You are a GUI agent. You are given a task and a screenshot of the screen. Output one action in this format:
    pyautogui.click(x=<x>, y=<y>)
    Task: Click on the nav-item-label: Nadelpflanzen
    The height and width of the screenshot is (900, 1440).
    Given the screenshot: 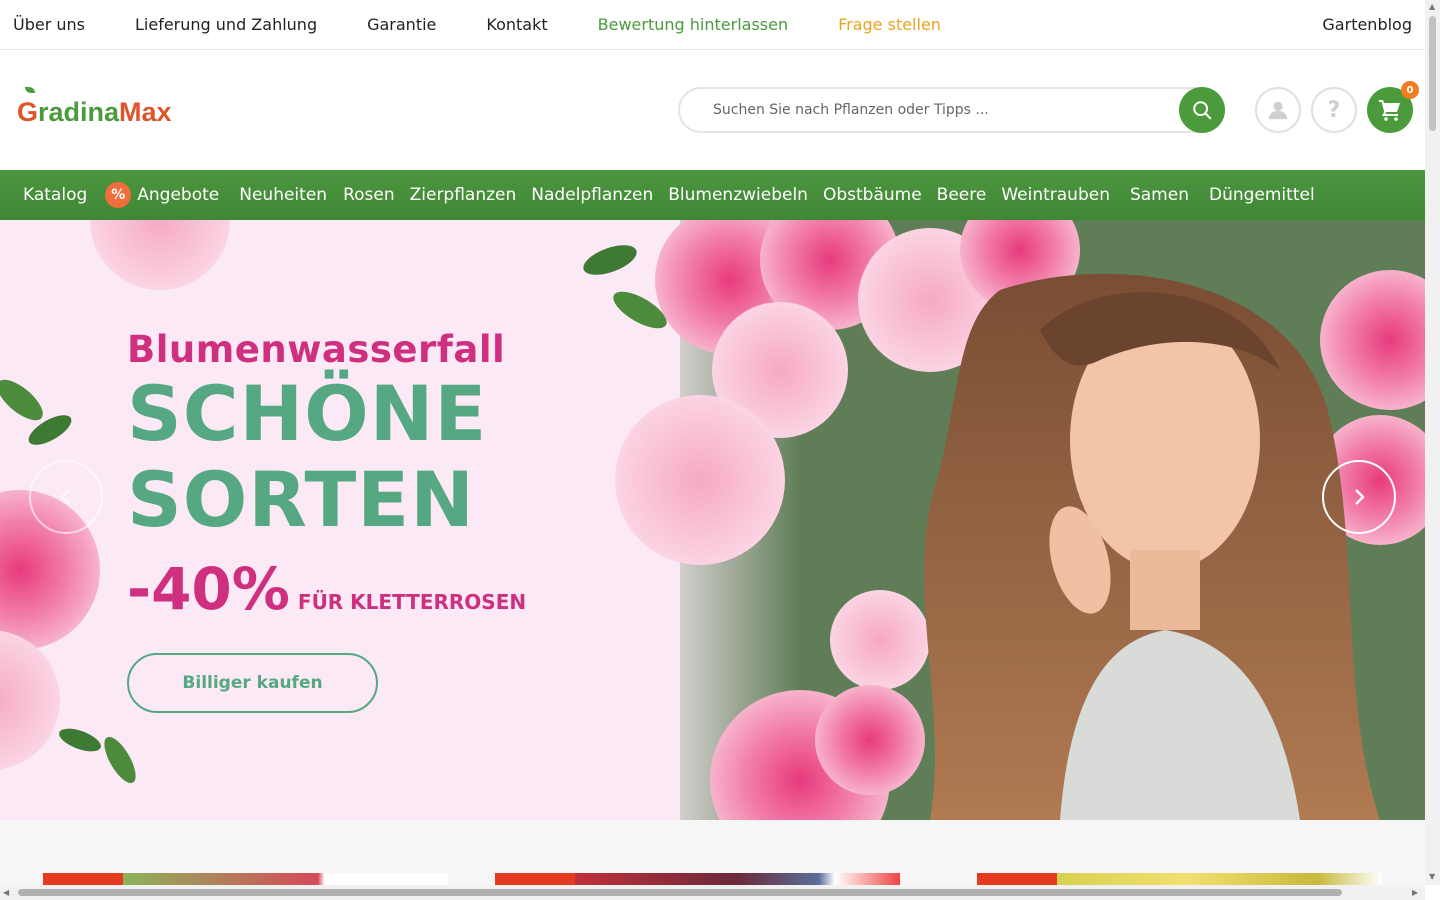 What is the action you would take?
    pyautogui.click(x=592, y=195)
    